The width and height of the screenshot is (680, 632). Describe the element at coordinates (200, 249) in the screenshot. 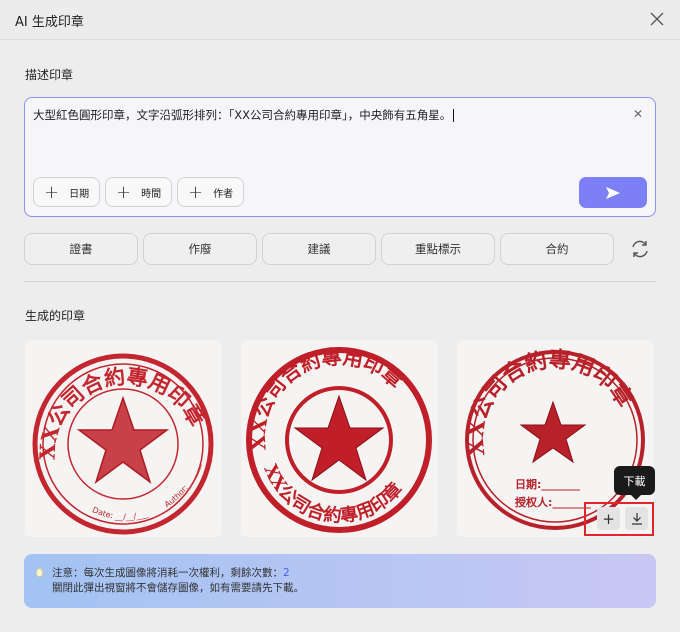

I see `tag-void: 作廢` at that location.